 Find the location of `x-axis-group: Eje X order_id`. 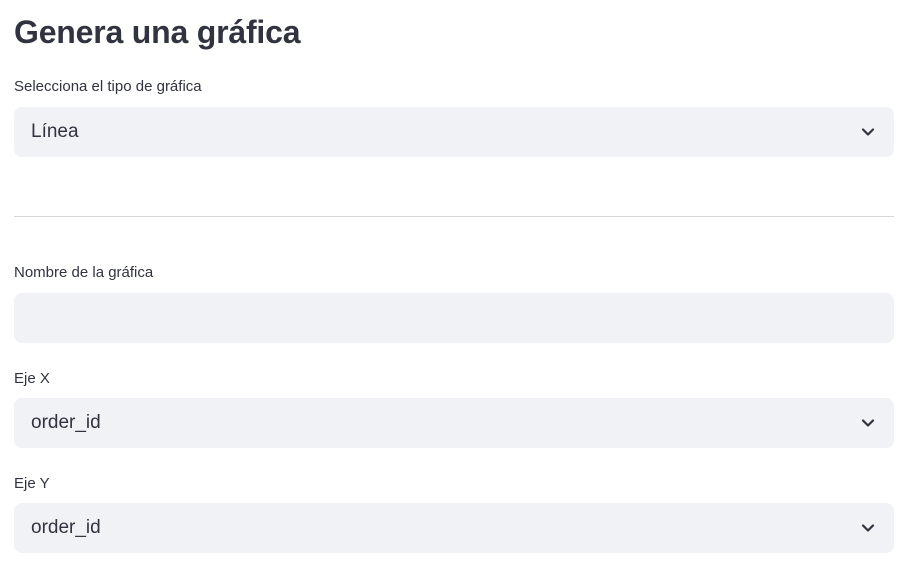

x-axis-group: Eje X order_id is located at coordinates (454, 408).